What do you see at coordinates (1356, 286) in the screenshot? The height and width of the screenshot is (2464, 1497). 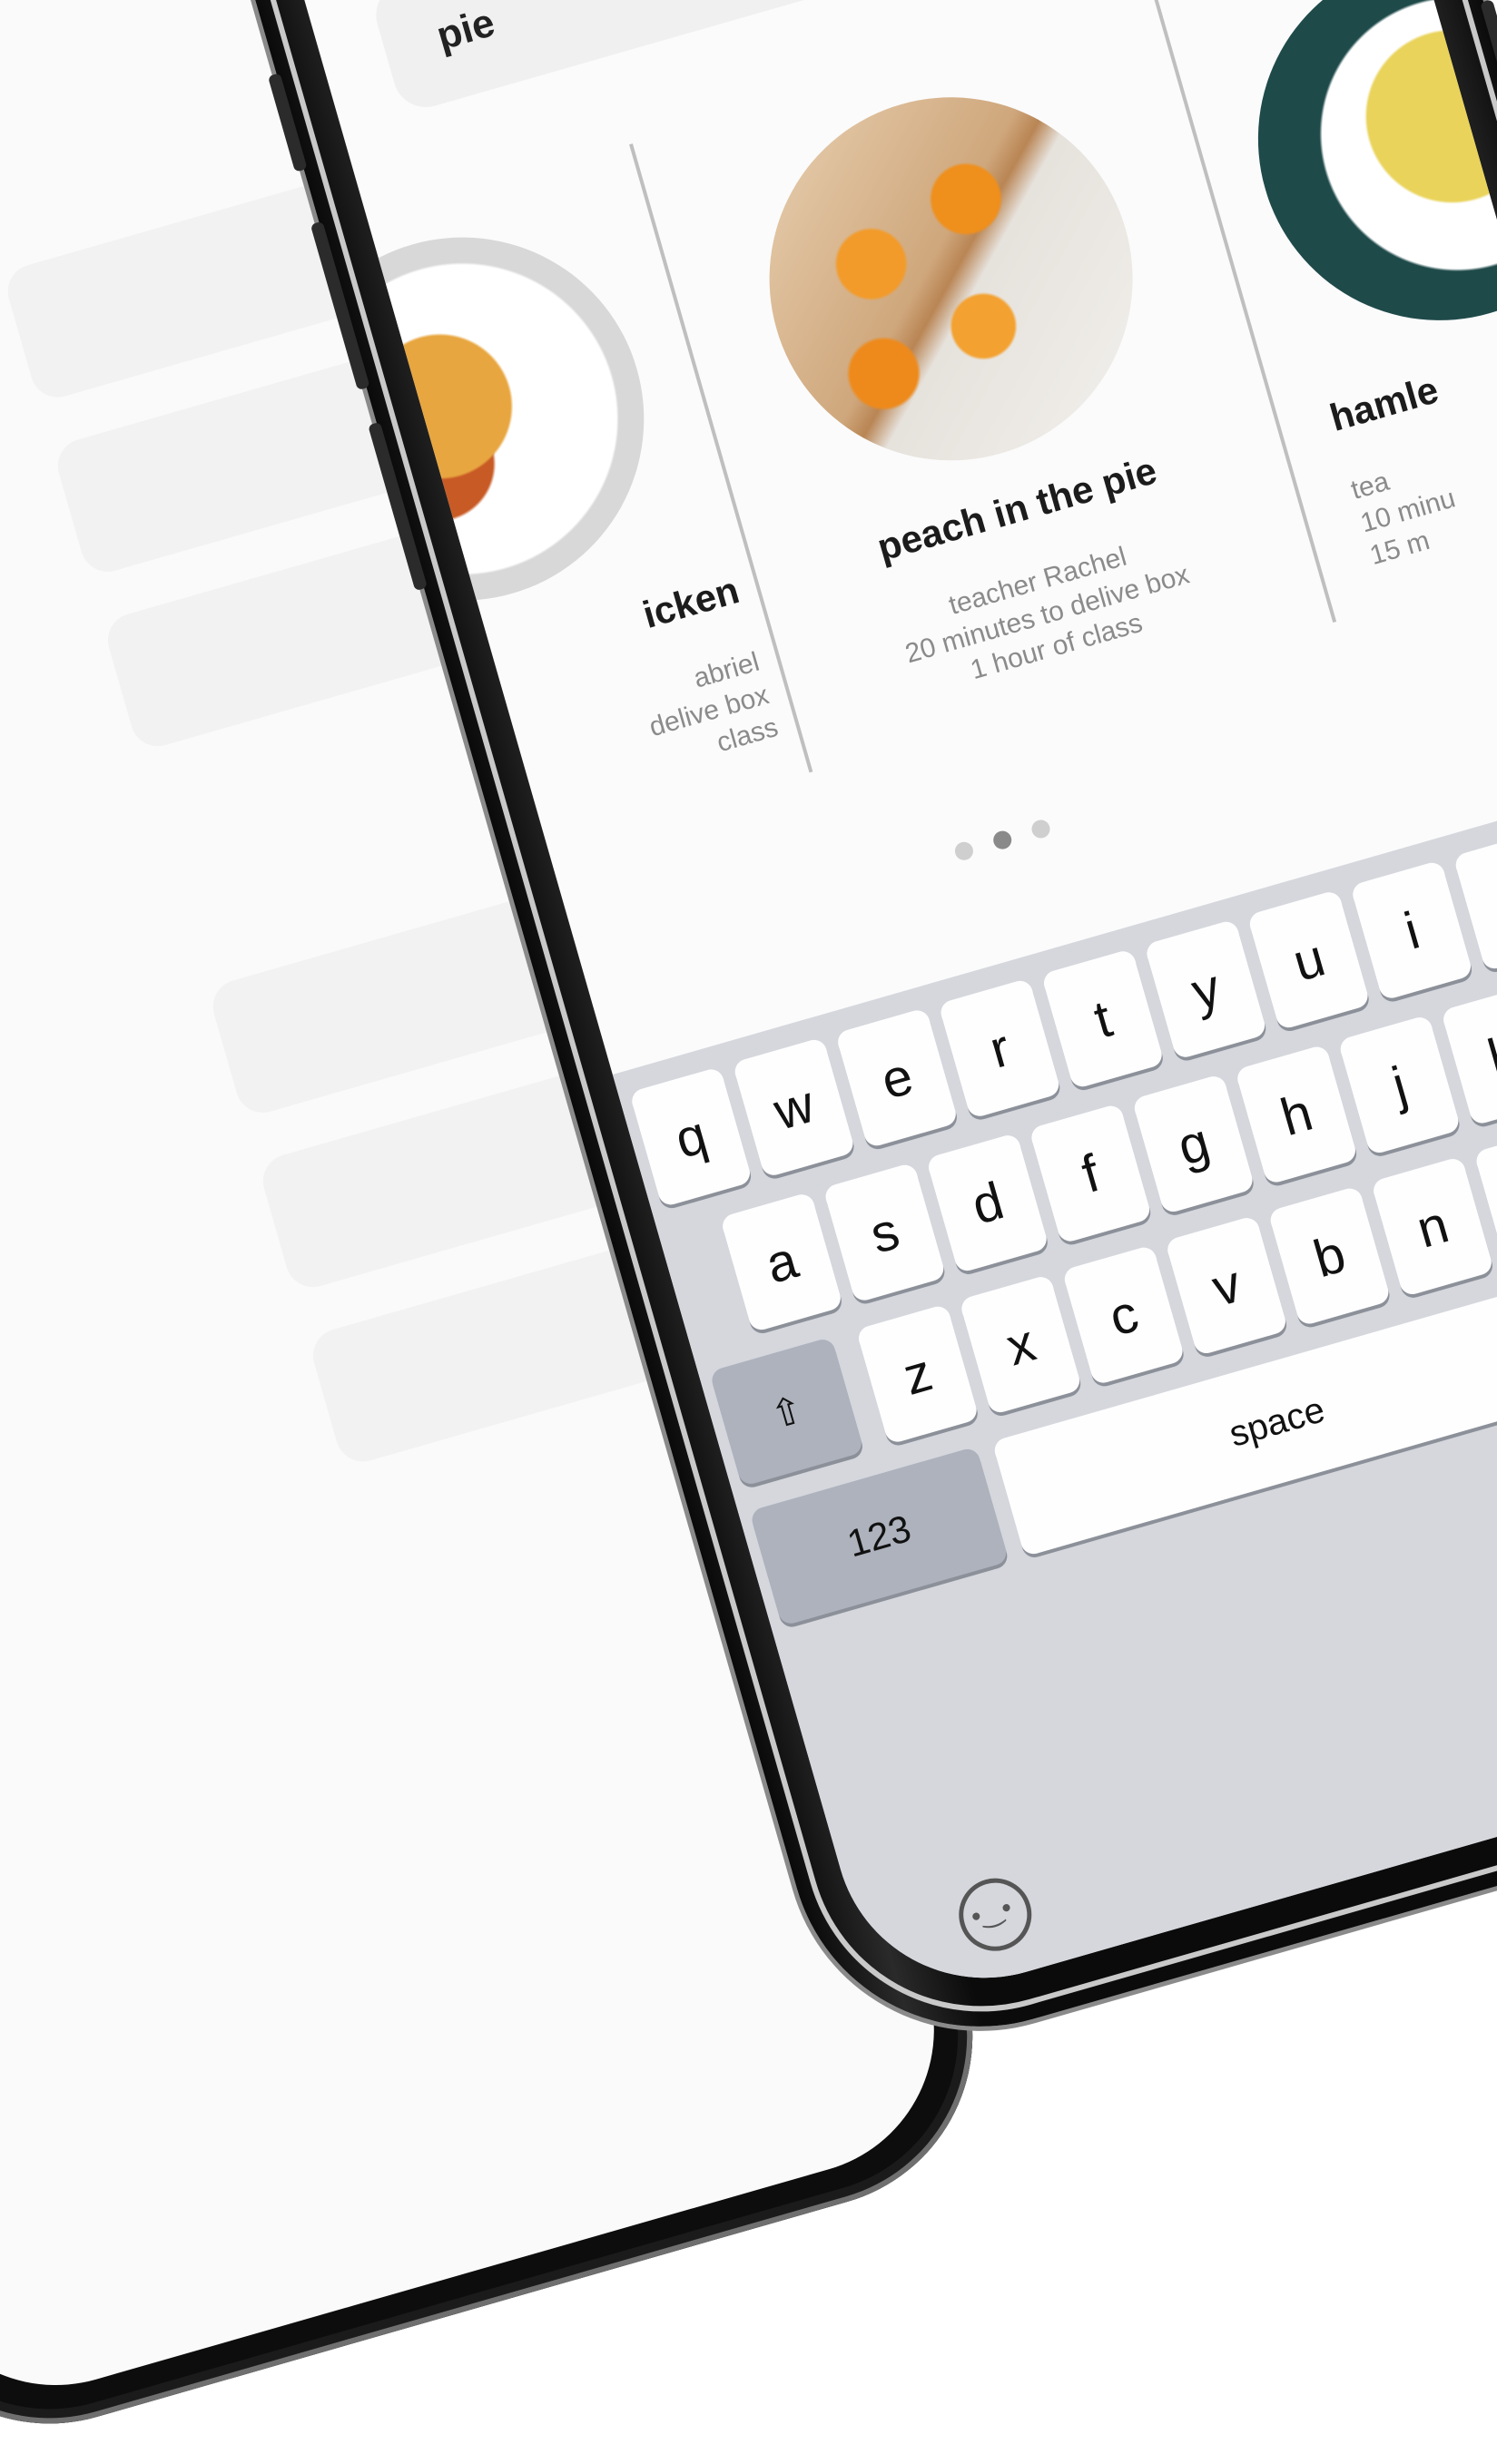 I see `recipe-card: hamle tea 10 minu 15 m` at bounding box center [1356, 286].